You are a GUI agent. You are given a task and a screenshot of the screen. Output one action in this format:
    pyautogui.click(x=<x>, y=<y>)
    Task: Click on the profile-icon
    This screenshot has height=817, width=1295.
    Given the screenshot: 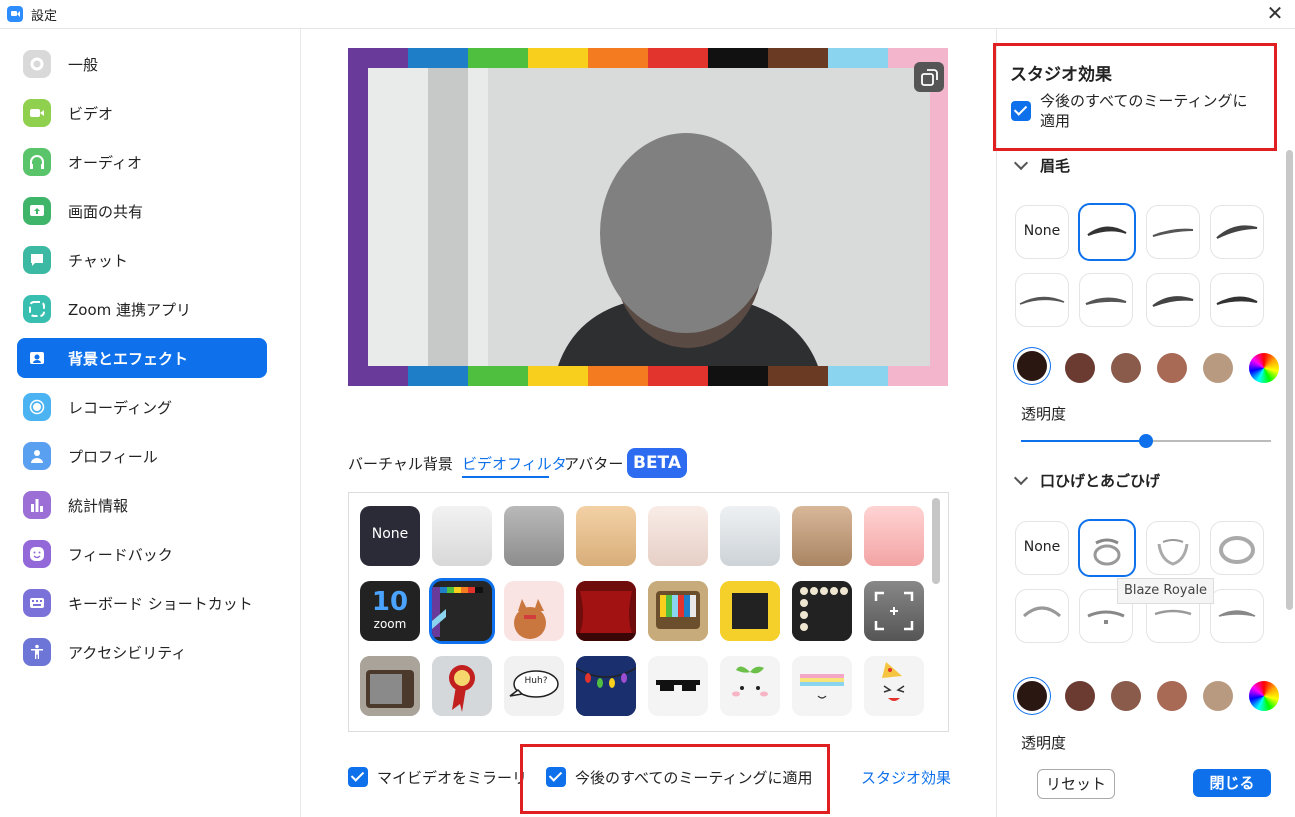 What is the action you would take?
    pyautogui.click(x=37, y=456)
    